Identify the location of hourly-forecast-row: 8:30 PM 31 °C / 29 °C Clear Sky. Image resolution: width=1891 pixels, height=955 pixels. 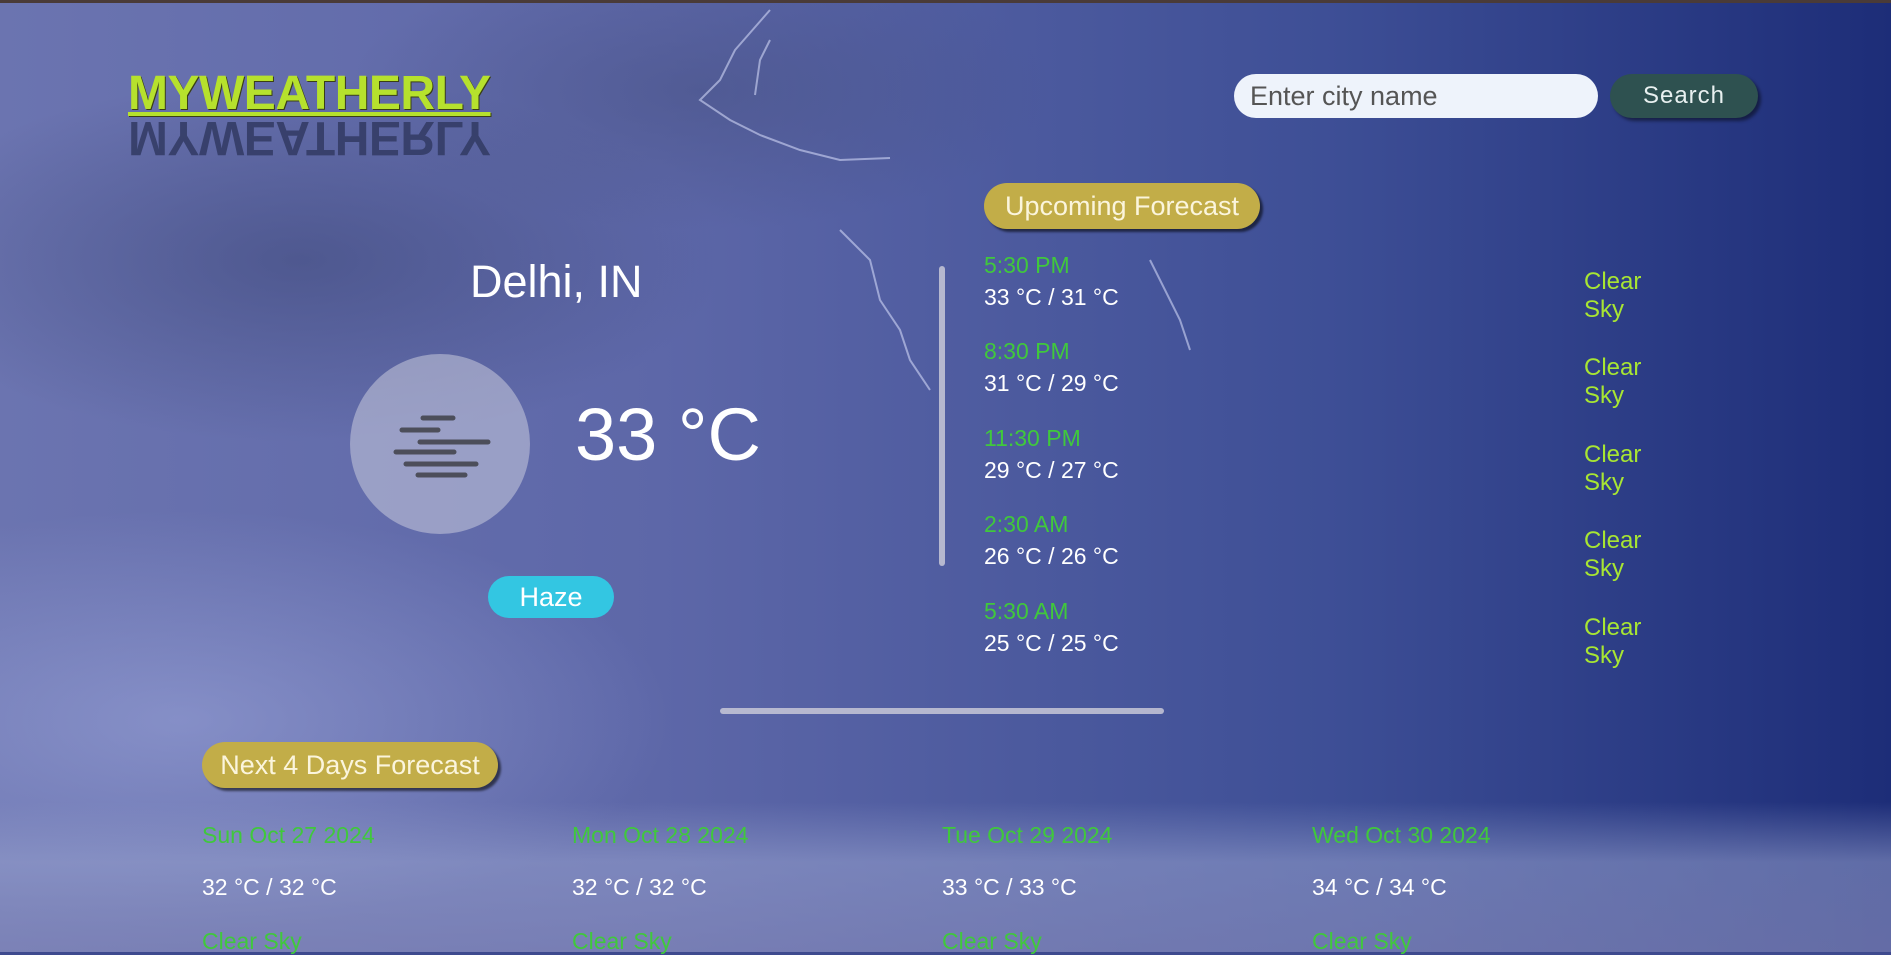
(1334, 373).